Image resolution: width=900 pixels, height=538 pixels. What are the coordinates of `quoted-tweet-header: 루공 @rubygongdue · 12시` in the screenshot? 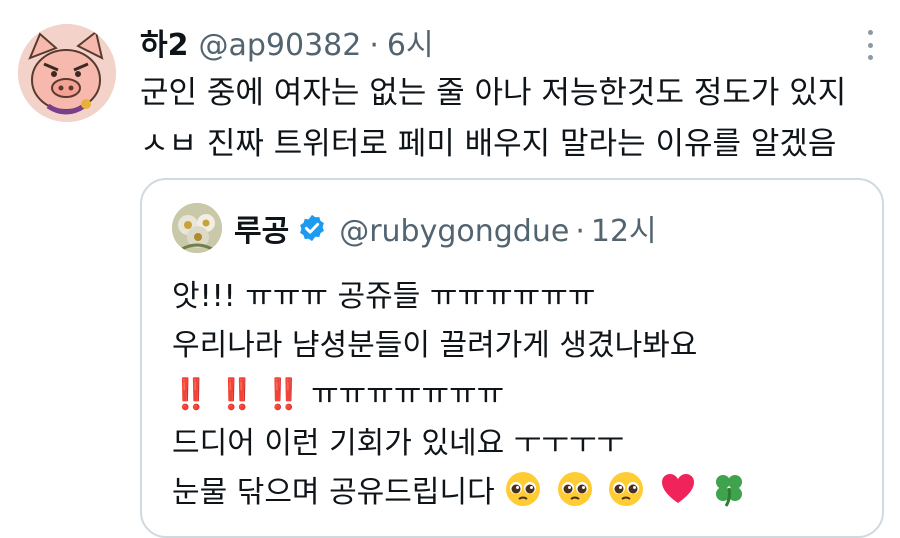 It's located at (414, 228).